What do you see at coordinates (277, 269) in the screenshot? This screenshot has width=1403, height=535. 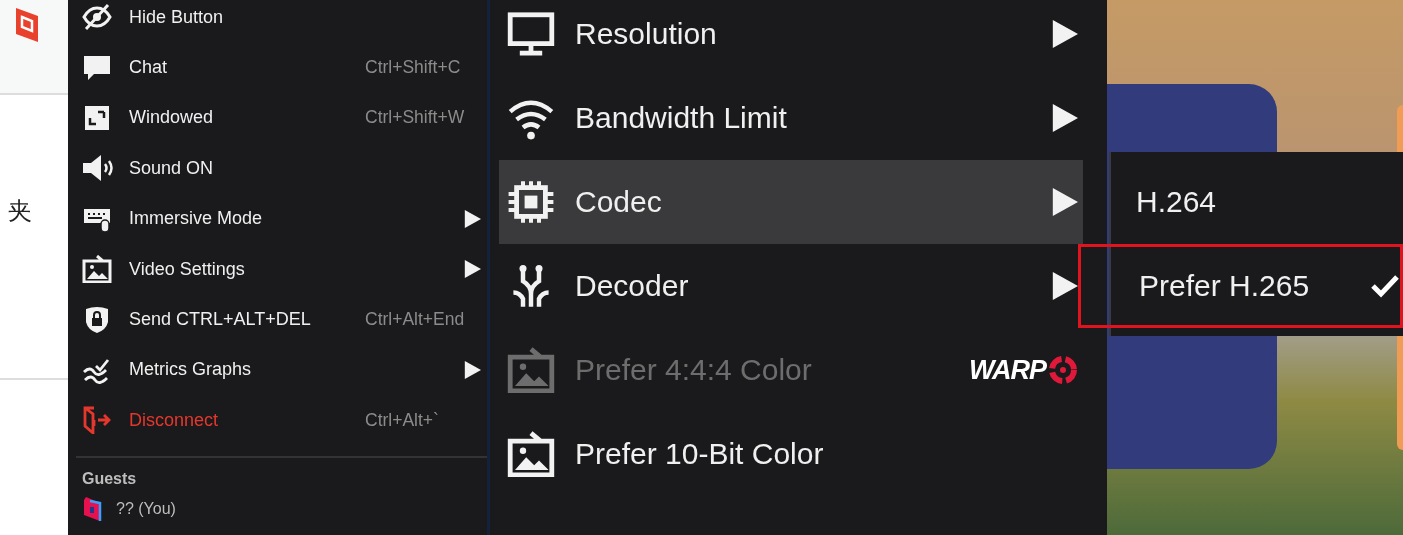 I see `menu-item: Video Settings` at bounding box center [277, 269].